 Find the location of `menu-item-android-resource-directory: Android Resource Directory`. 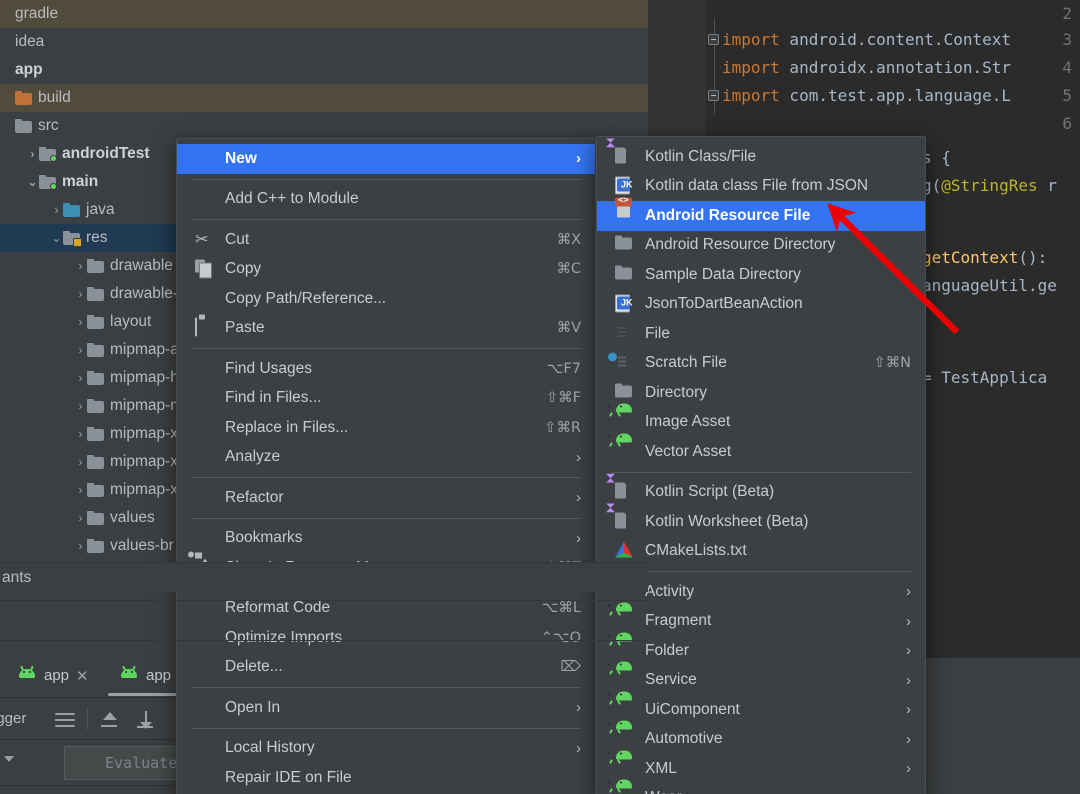

menu-item-android-resource-directory: Android Resource Directory is located at coordinates (761, 246).